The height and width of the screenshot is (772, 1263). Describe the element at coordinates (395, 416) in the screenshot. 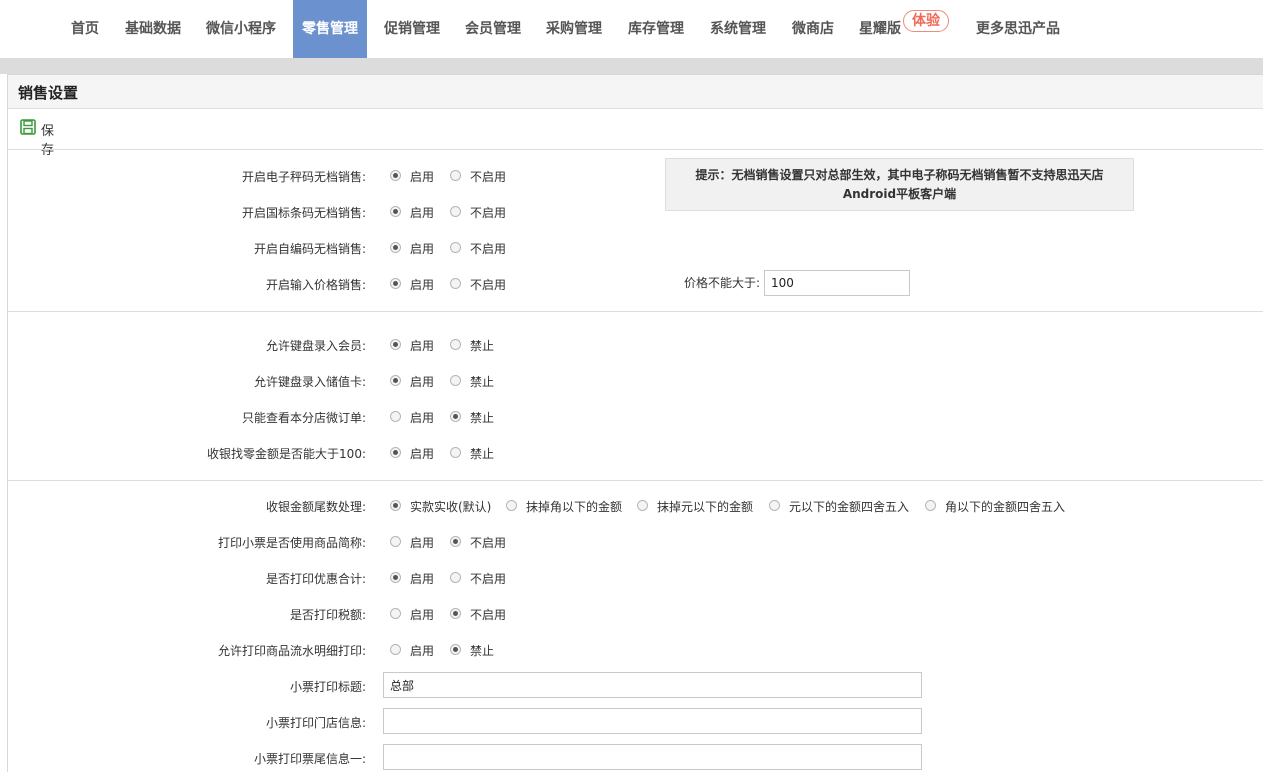

I see `branch-orders-enable-radio` at that location.